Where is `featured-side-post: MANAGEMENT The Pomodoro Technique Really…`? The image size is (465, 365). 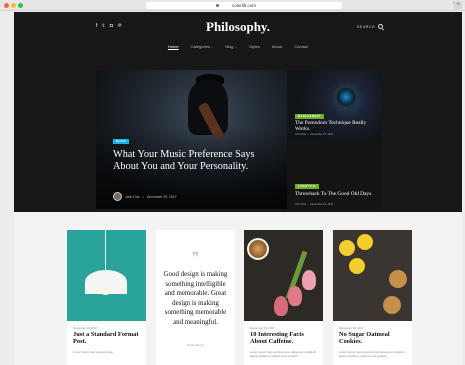 featured-side-post: MANAGEMENT The Pomodoro Technique Really… is located at coordinates (334, 105).